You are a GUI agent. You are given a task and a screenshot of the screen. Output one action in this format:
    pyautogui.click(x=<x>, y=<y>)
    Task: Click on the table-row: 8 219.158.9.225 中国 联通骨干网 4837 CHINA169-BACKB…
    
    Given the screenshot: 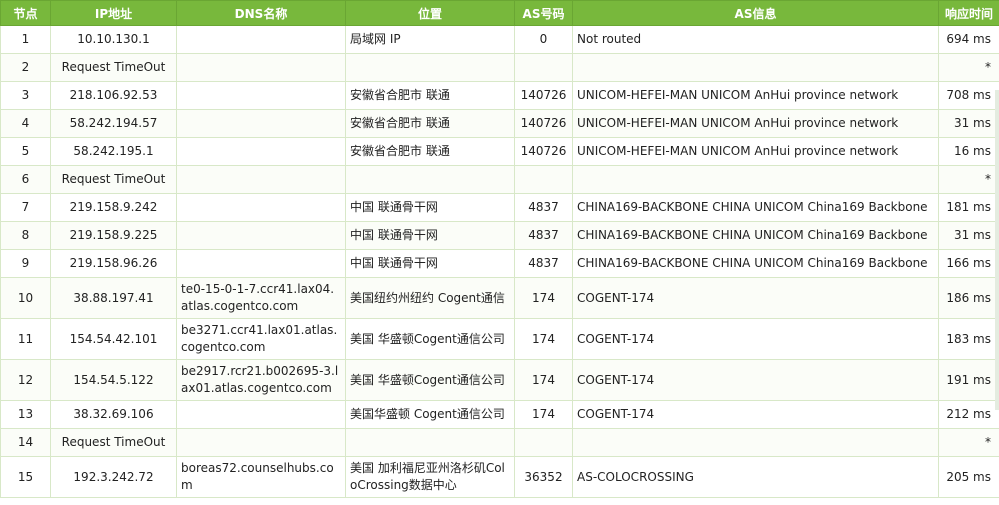 What is the action you would take?
    pyautogui.click(x=499, y=235)
    